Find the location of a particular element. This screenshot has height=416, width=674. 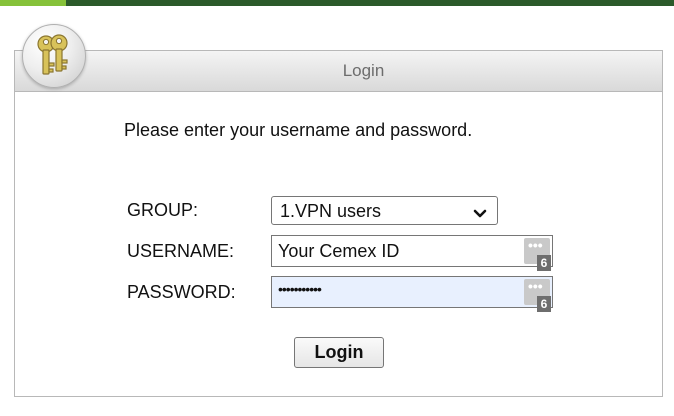

password-masked-value: ••••••••••• is located at coordinates (300, 289).